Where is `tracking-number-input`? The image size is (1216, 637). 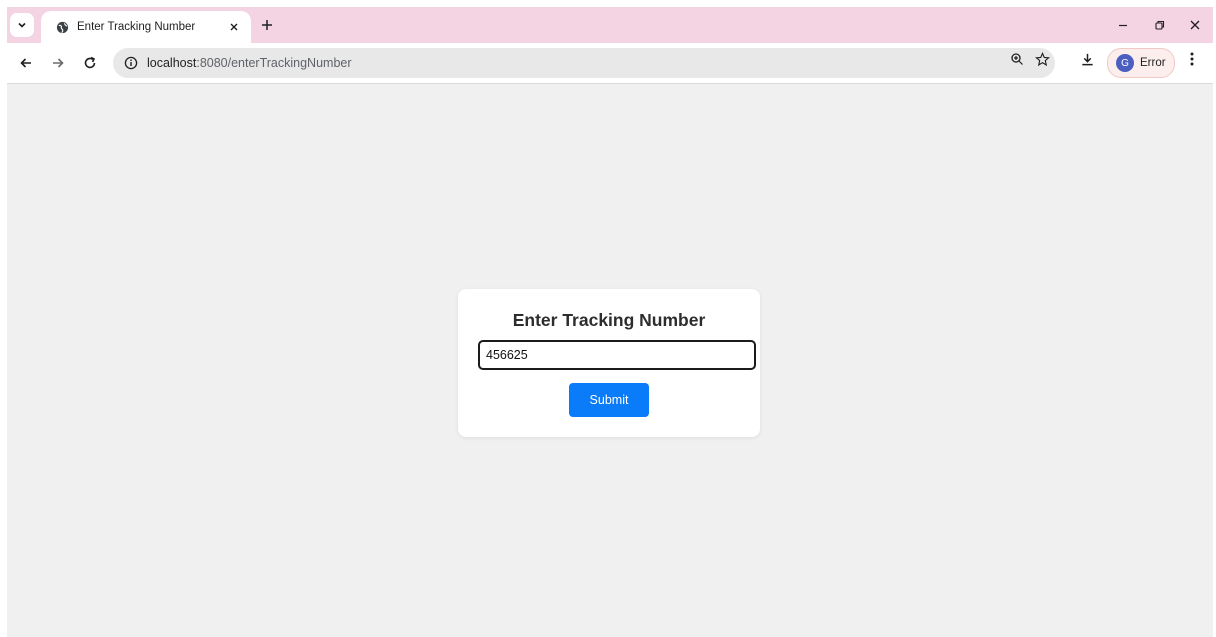 tracking-number-input is located at coordinates (617, 355).